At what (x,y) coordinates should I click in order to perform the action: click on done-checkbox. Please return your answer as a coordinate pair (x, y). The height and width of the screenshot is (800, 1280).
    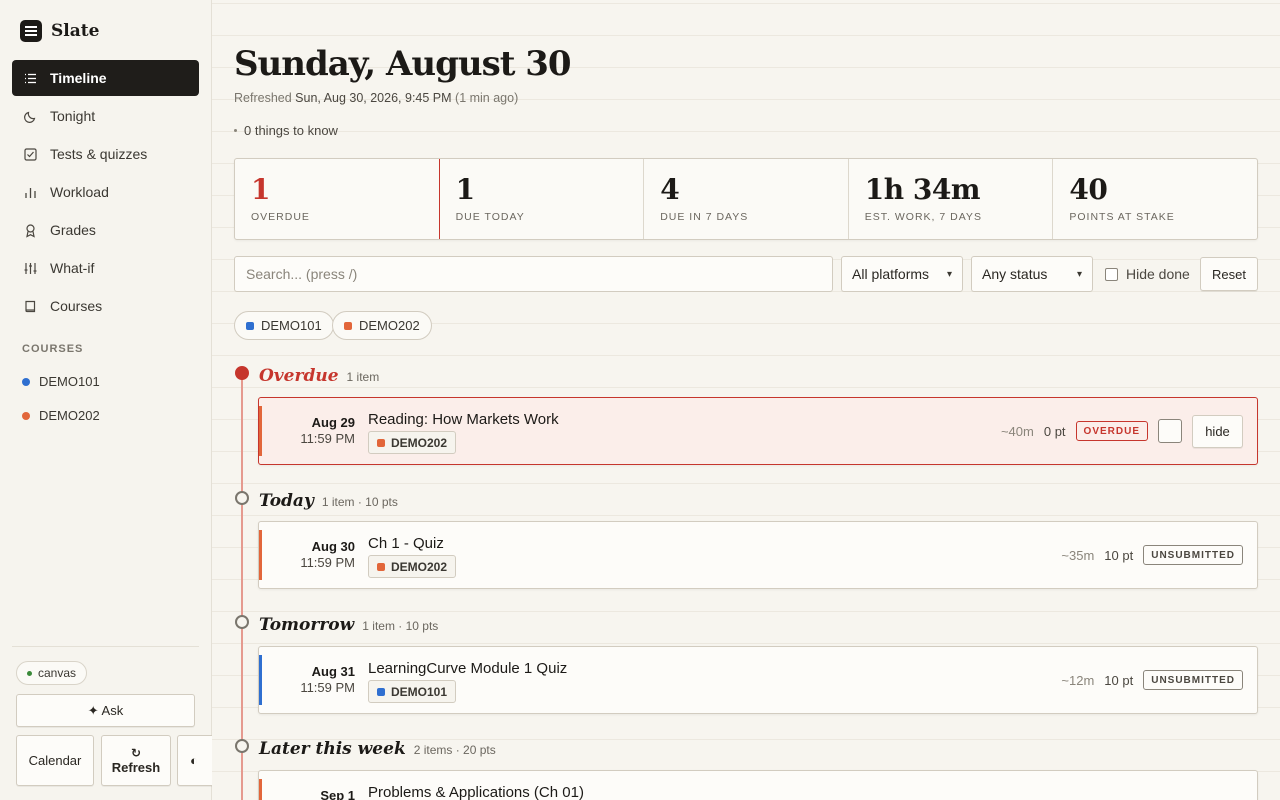
    Looking at the image, I should click on (1170, 431).